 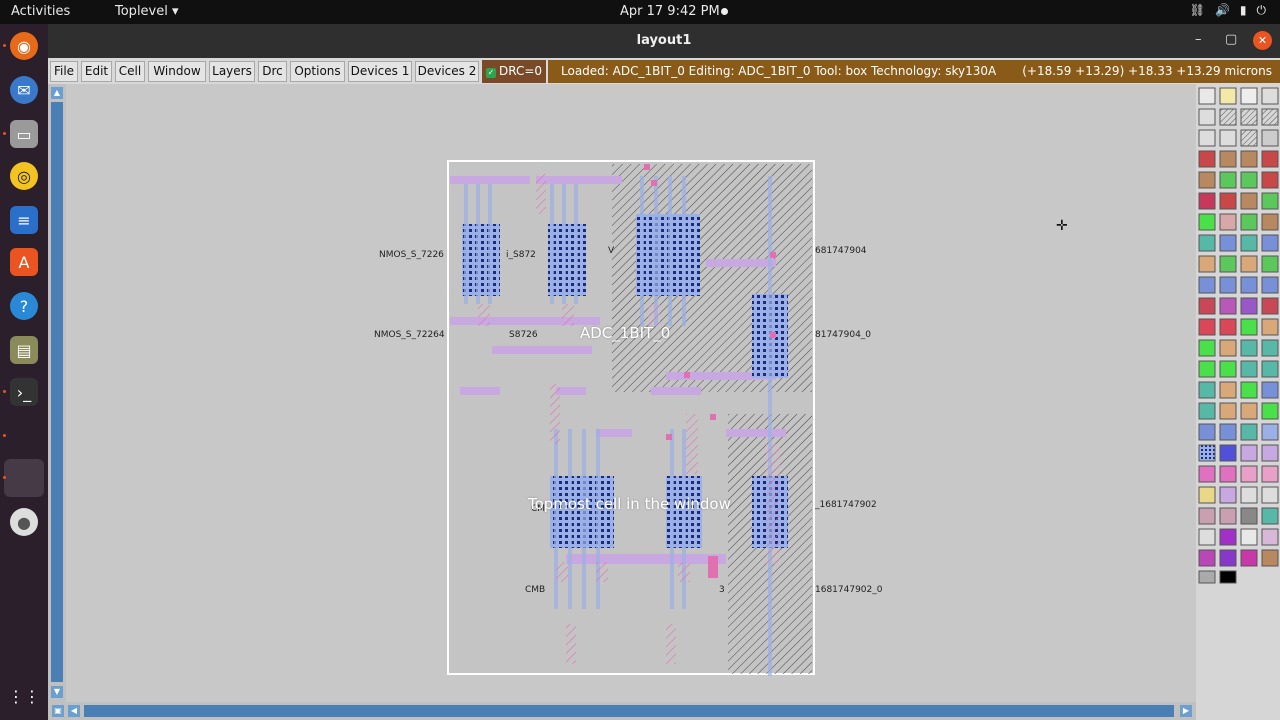 I want to click on title-bar: layout1 – ▢ ✕, so click(x=664, y=41).